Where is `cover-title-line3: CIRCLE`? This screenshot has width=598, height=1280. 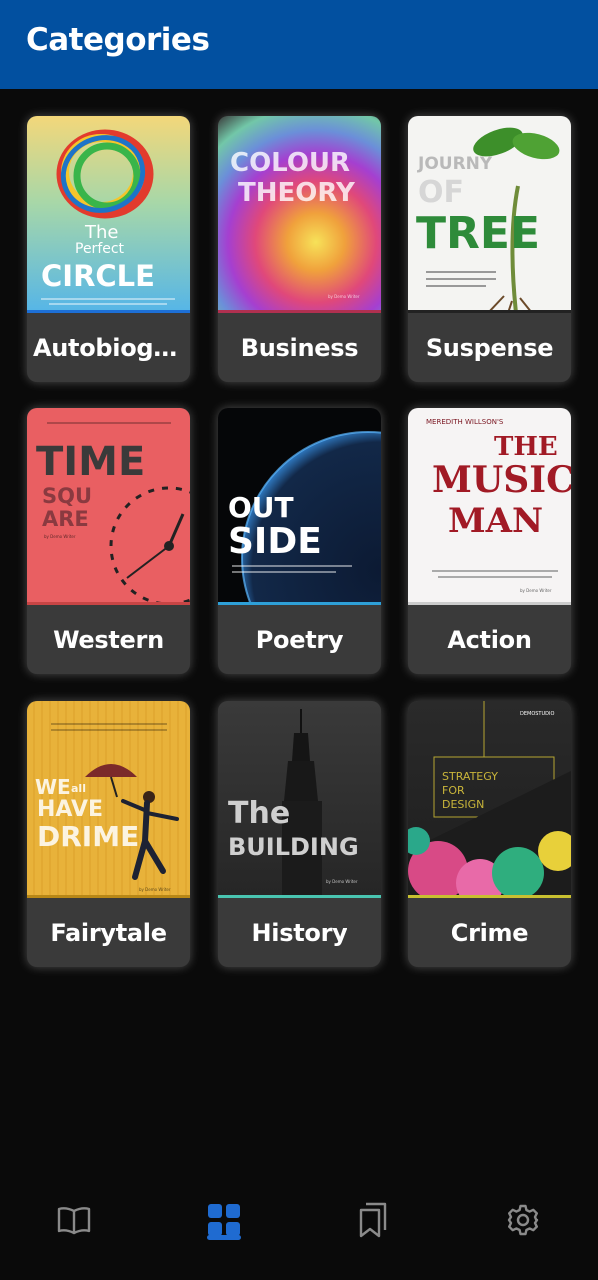
cover-title-line3: CIRCLE is located at coordinates (98, 276).